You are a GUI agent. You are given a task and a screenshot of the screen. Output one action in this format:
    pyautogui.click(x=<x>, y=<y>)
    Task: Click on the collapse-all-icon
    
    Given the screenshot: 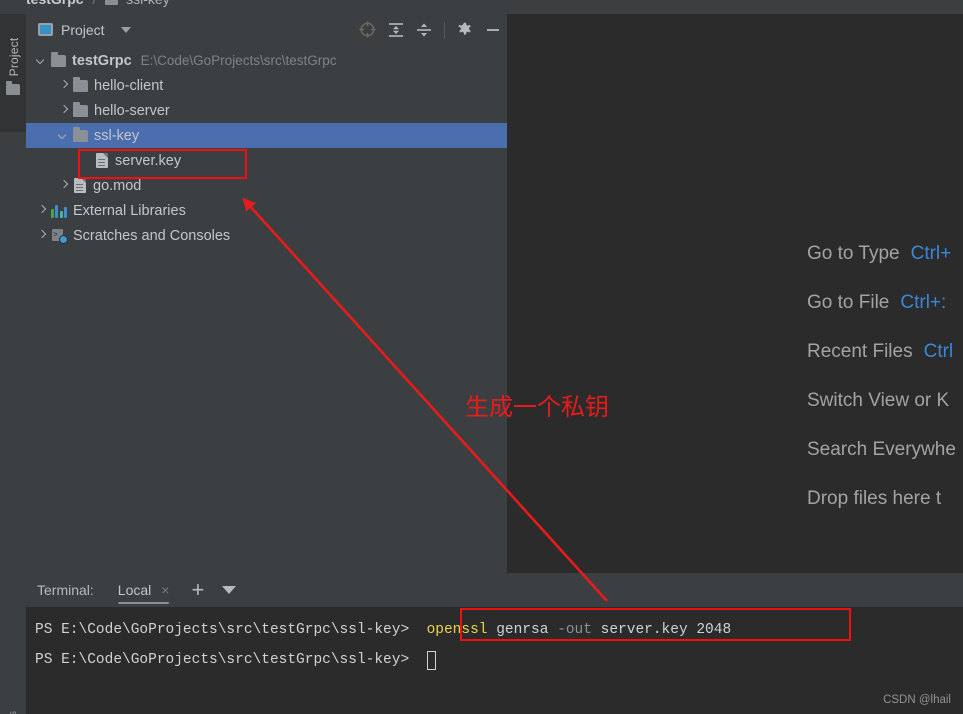 What is the action you would take?
    pyautogui.click(x=424, y=30)
    